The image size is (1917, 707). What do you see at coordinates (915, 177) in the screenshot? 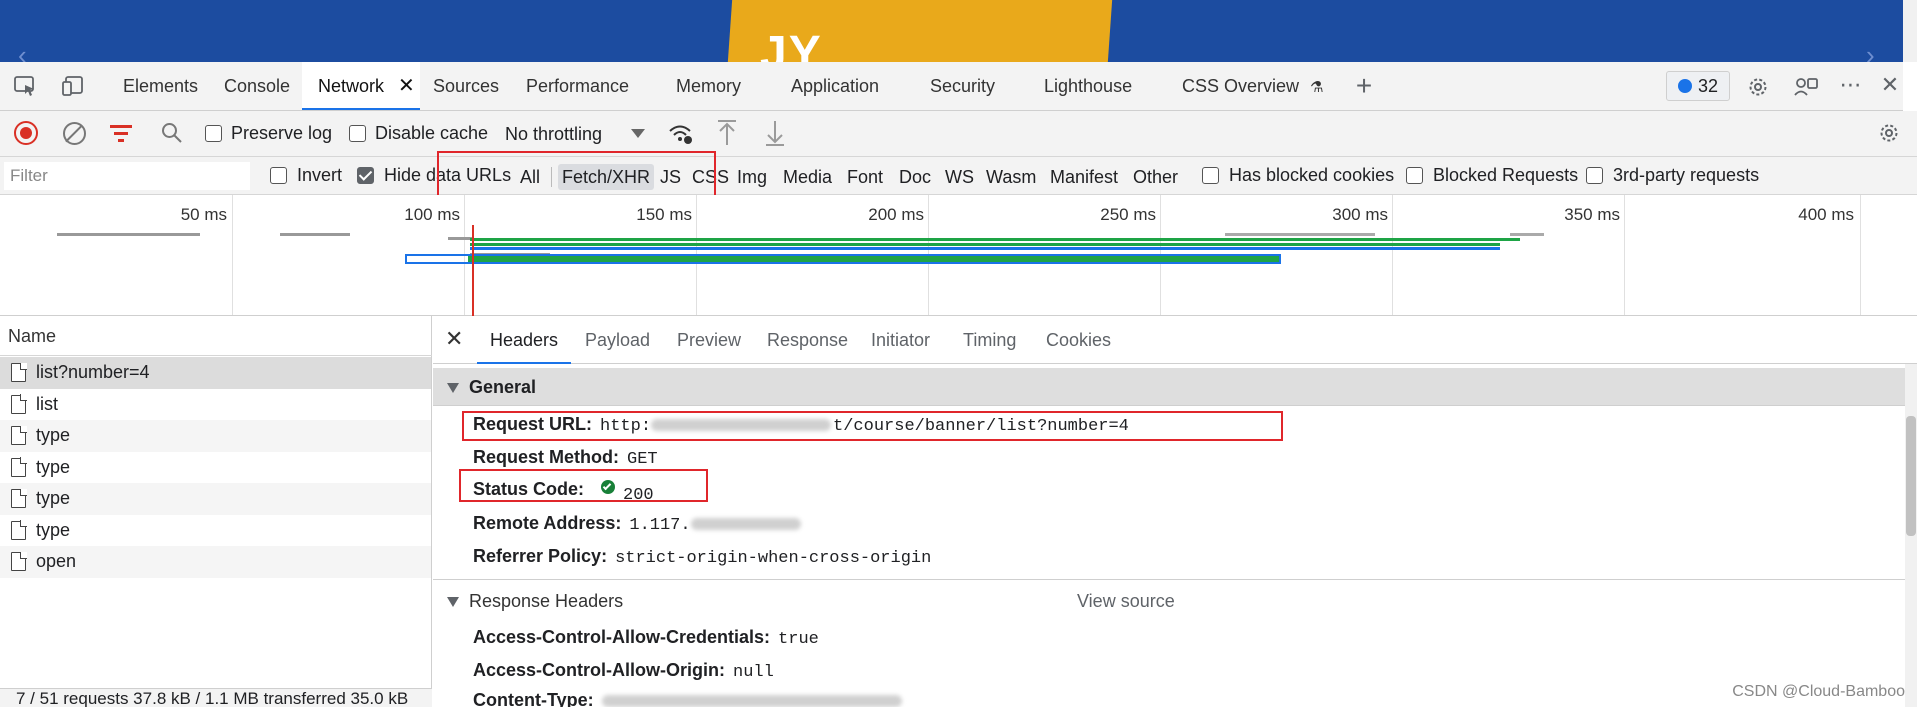
I see `filter-type-doc: Doc` at bounding box center [915, 177].